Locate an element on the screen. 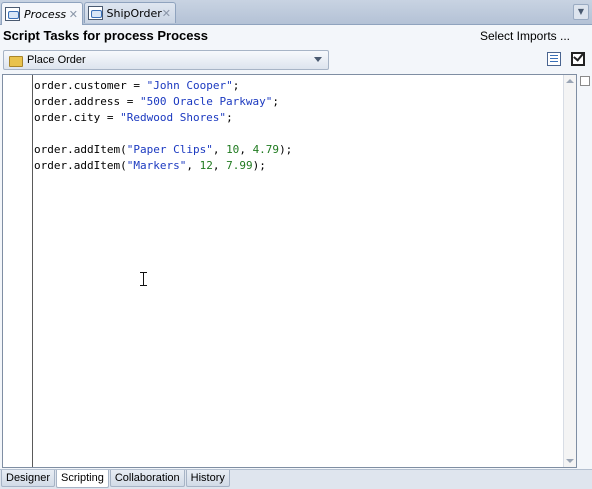 Image resolution: width=592 pixels, height=489 pixels. tab-label: ShipOrder is located at coordinates (134, 13).